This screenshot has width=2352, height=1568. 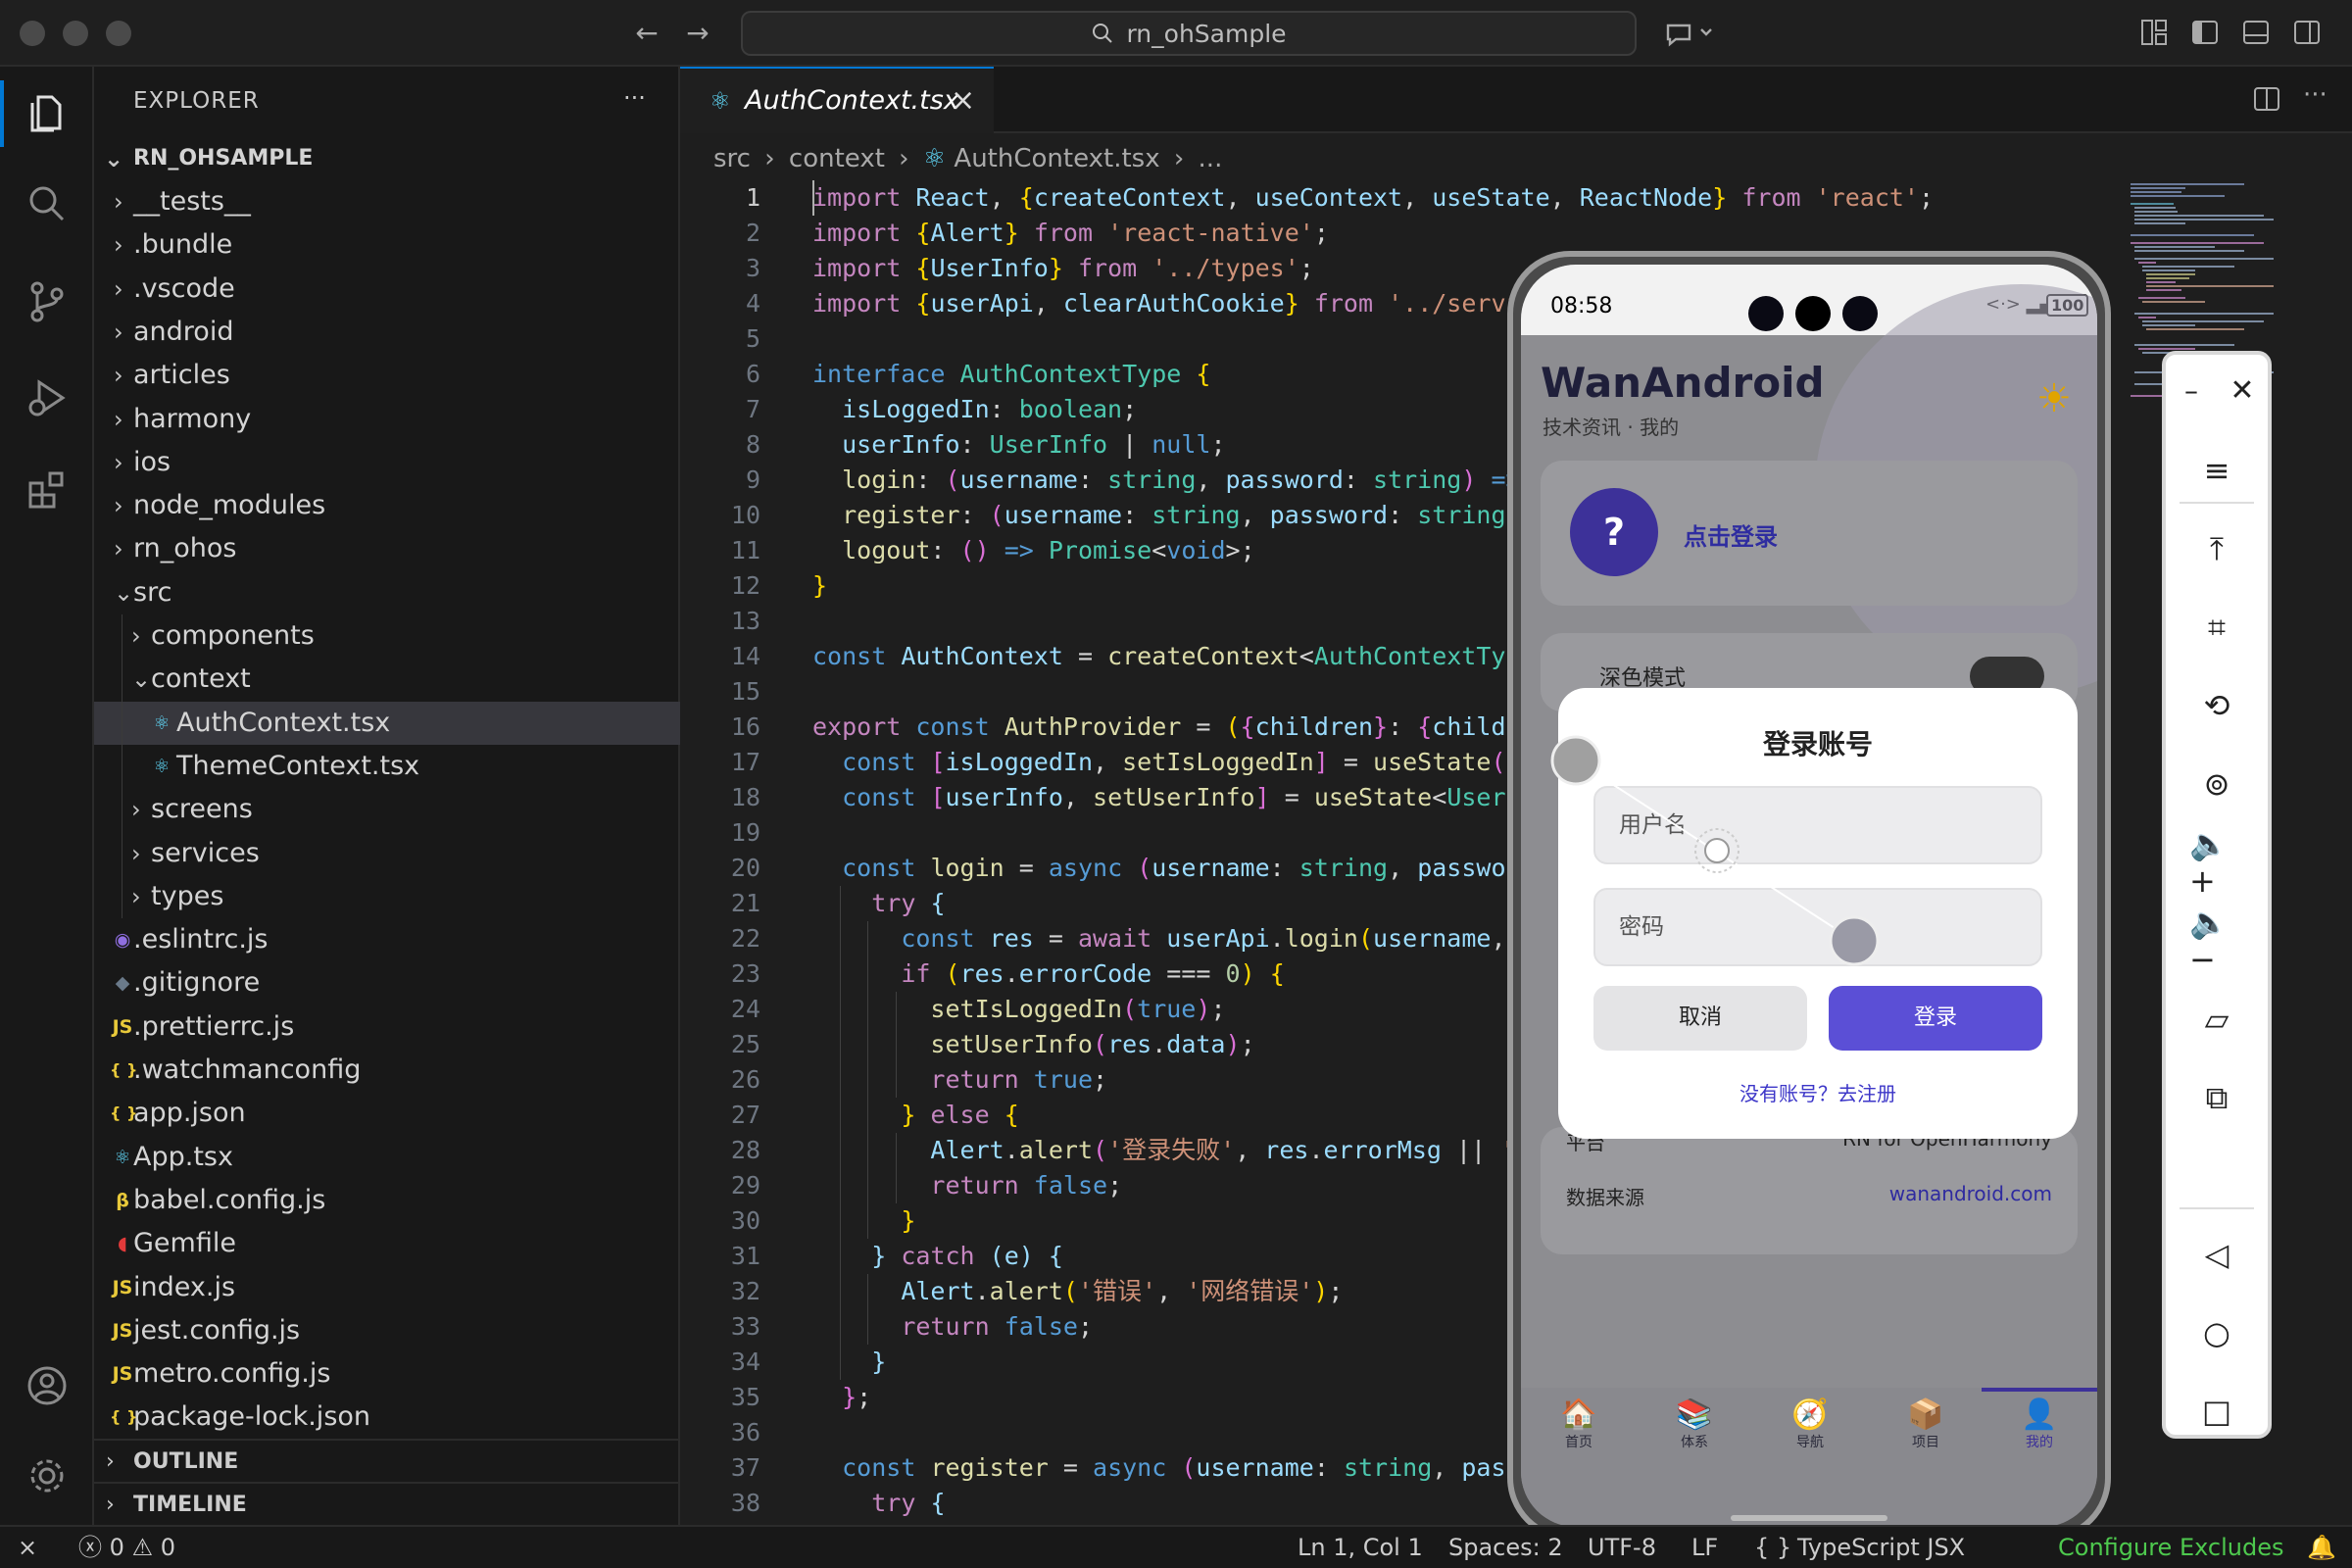 What do you see at coordinates (192, 418) in the screenshot?
I see `tree-item-label: harmony` at bounding box center [192, 418].